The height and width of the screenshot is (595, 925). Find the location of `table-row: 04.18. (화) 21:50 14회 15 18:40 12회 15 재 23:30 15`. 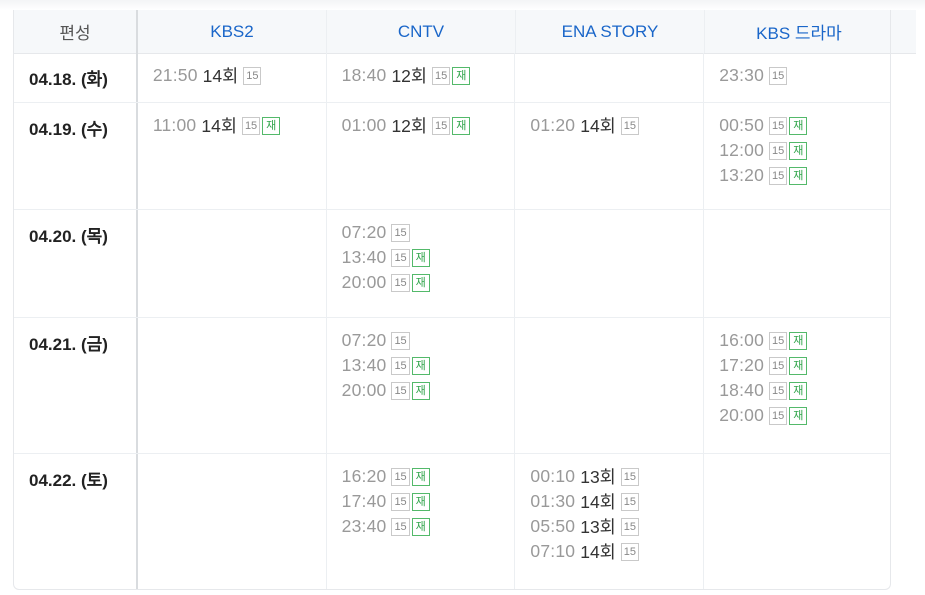

table-row: 04.18. (화) 21:50 14회 15 18:40 12회 15 재 23:30 15 is located at coordinates (452, 78).